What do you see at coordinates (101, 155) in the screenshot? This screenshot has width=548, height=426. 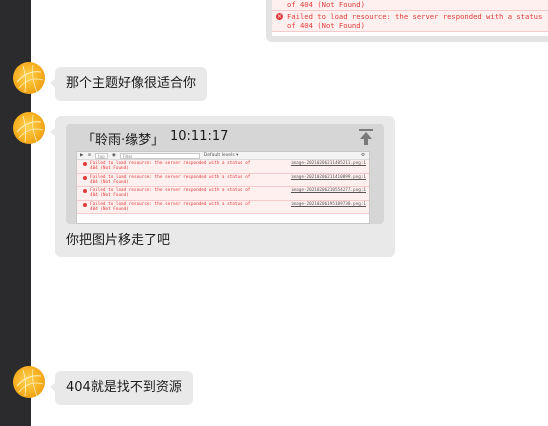 I see `context-select: top` at bounding box center [101, 155].